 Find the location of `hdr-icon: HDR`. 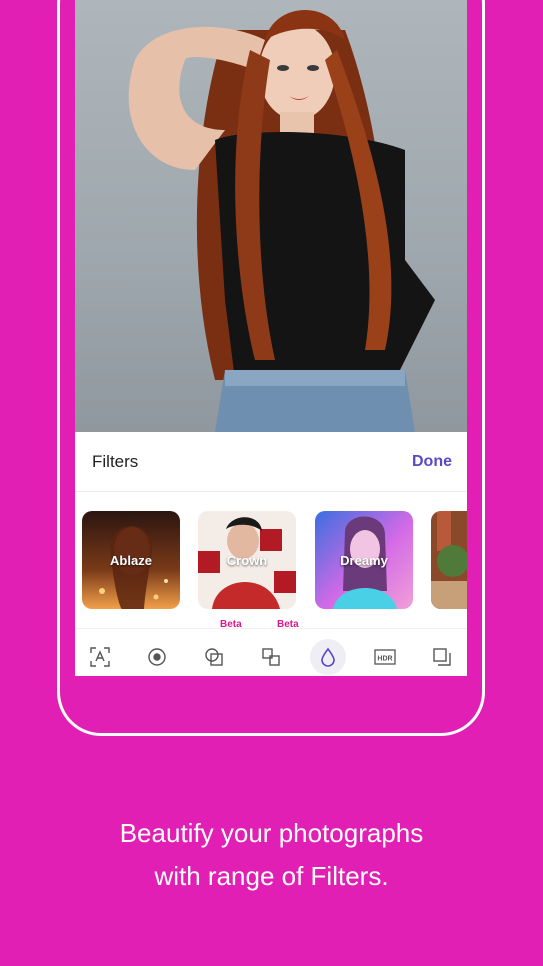

hdr-icon: HDR is located at coordinates (385, 657).